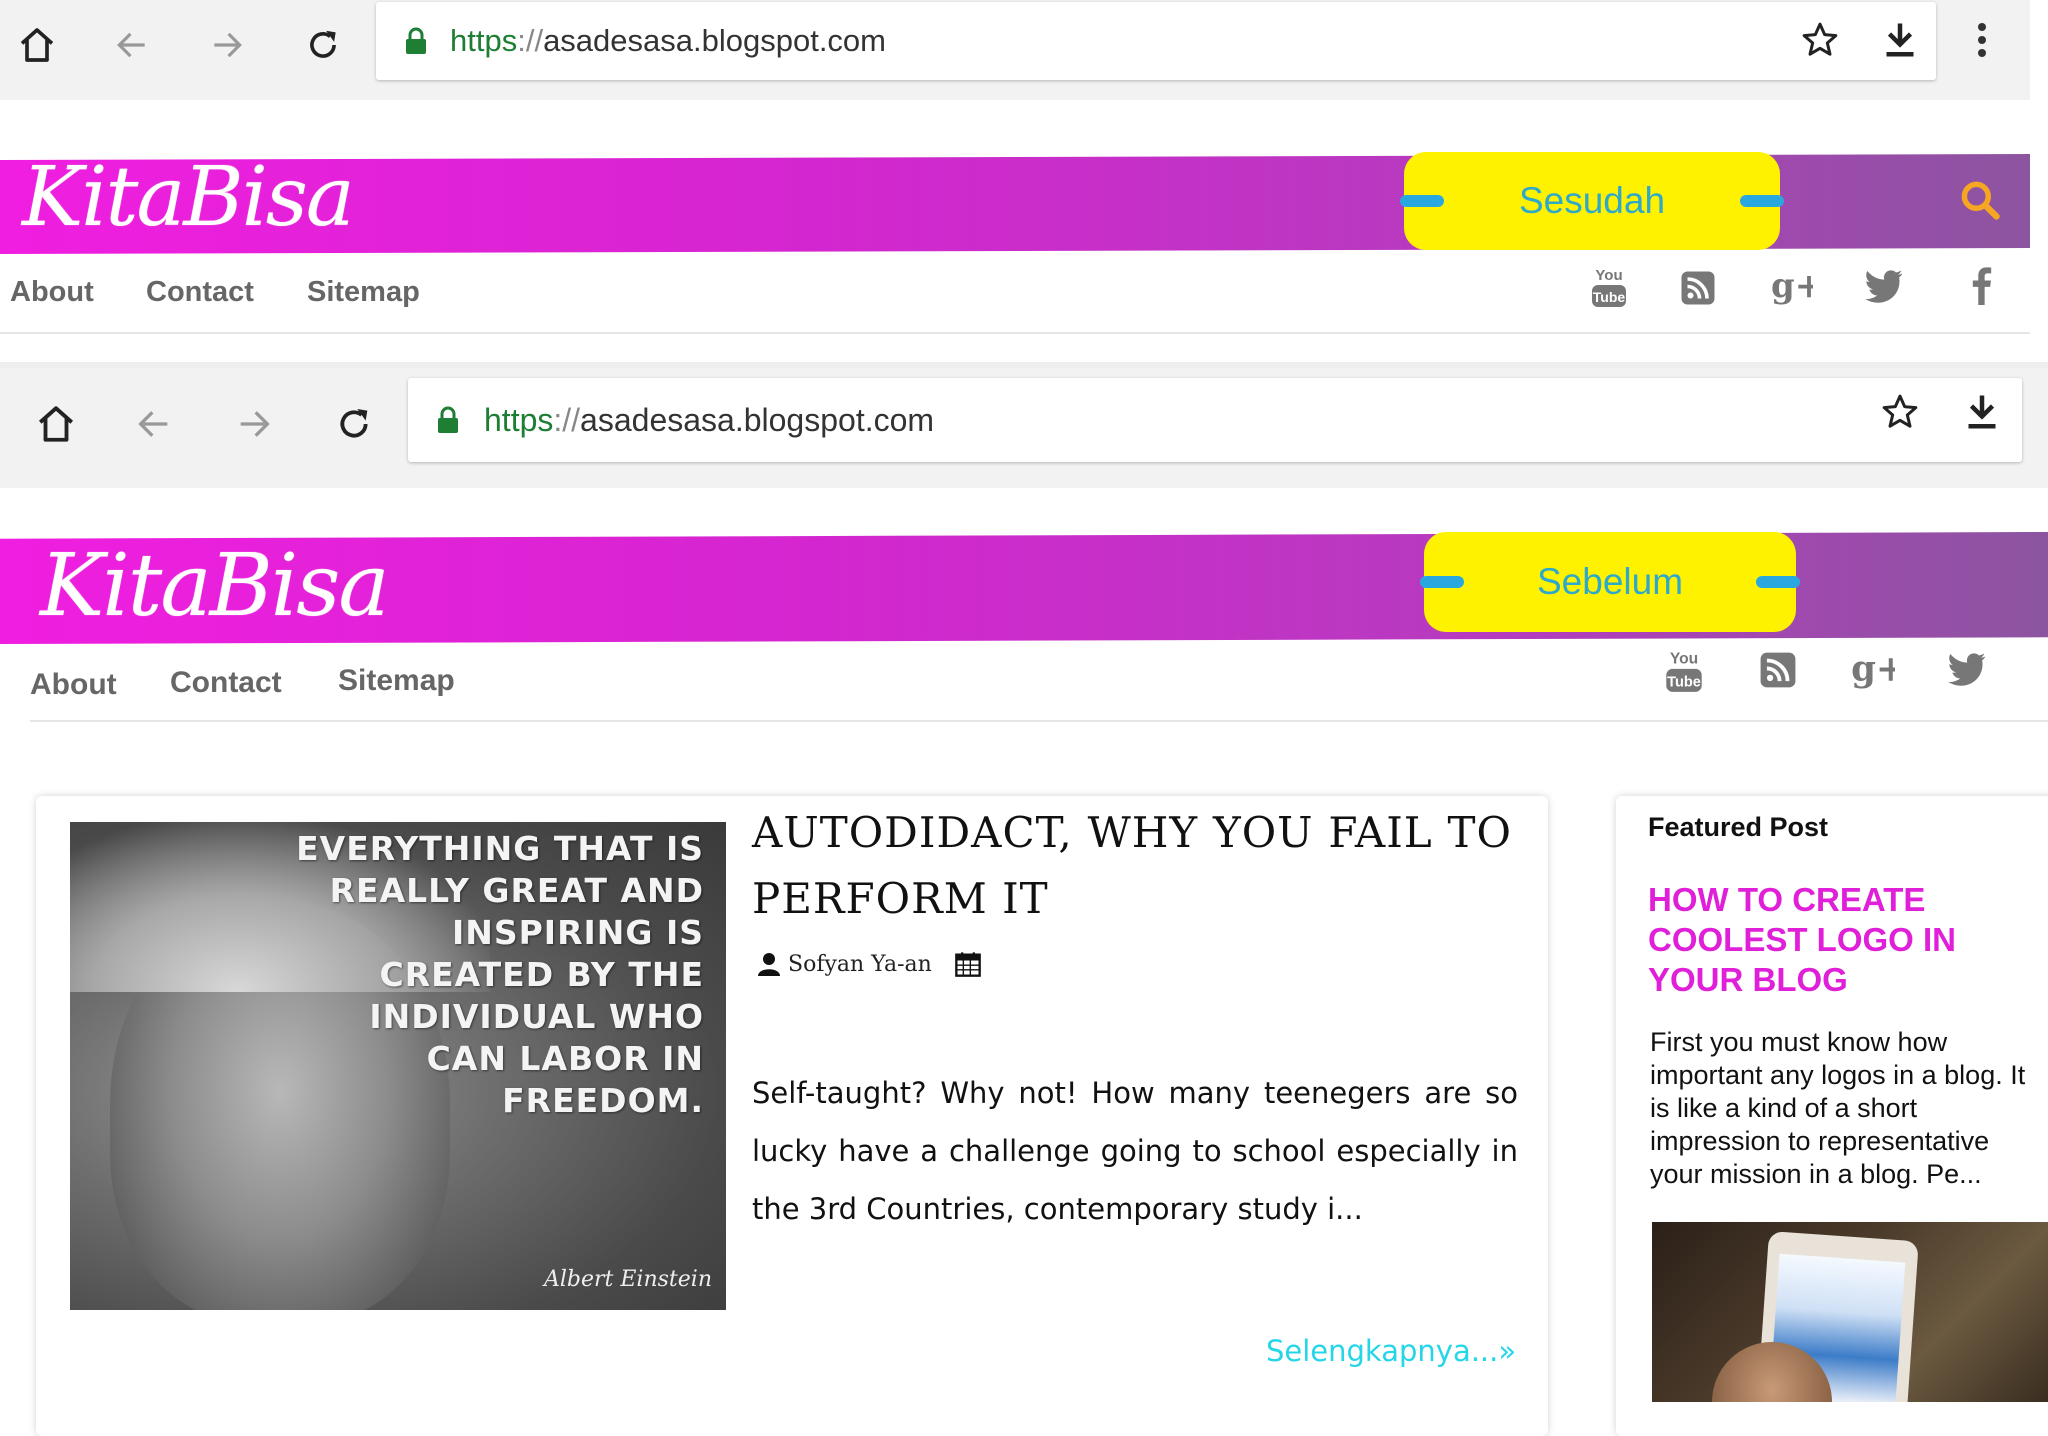 The height and width of the screenshot is (1436, 2048). What do you see at coordinates (1980, 200) in the screenshot?
I see `search-icon` at bounding box center [1980, 200].